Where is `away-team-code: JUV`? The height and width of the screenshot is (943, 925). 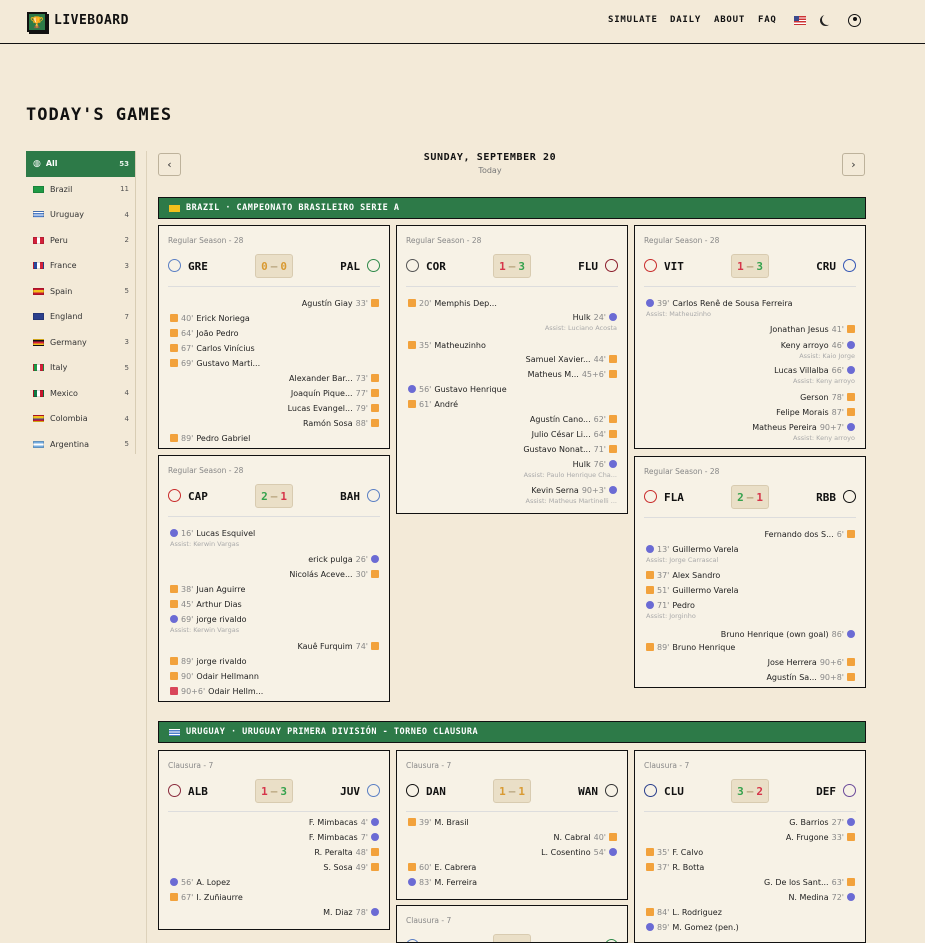 away-team-code: JUV is located at coordinates (350, 791).